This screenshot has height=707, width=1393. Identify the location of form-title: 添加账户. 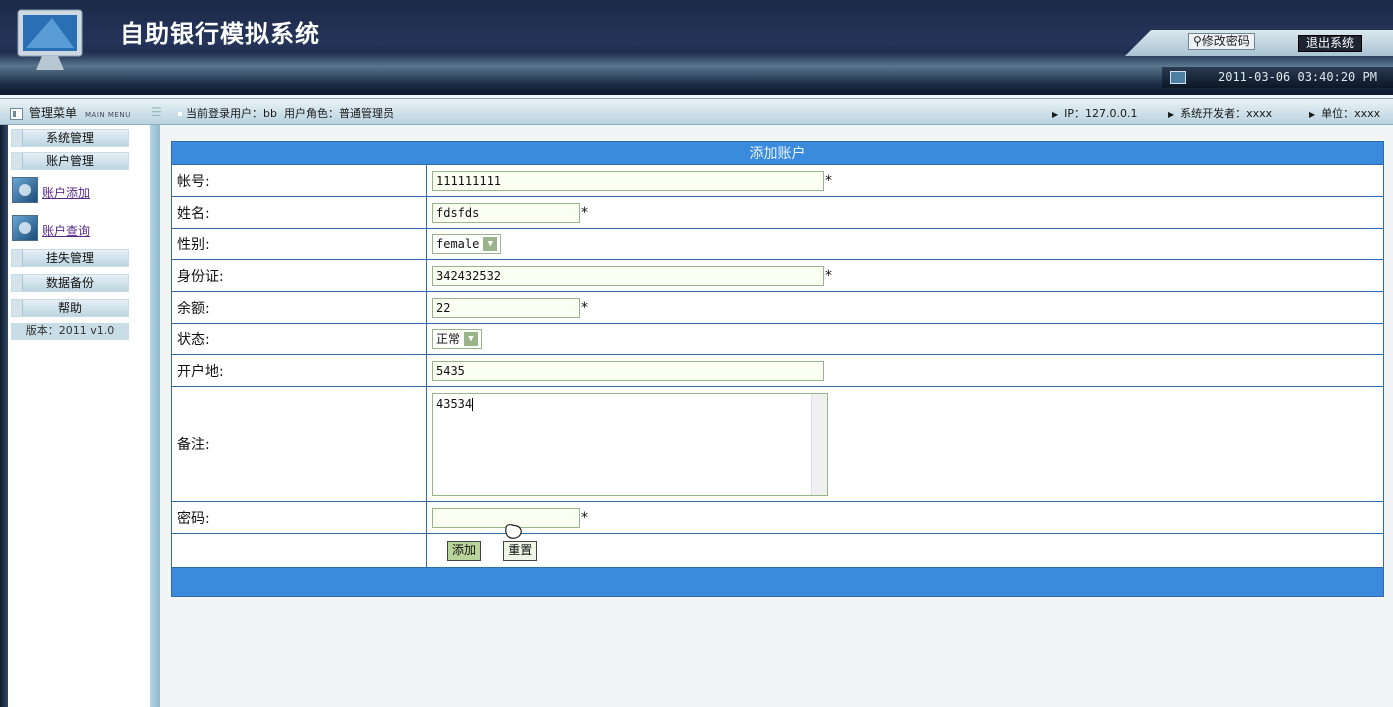
(777, 153).